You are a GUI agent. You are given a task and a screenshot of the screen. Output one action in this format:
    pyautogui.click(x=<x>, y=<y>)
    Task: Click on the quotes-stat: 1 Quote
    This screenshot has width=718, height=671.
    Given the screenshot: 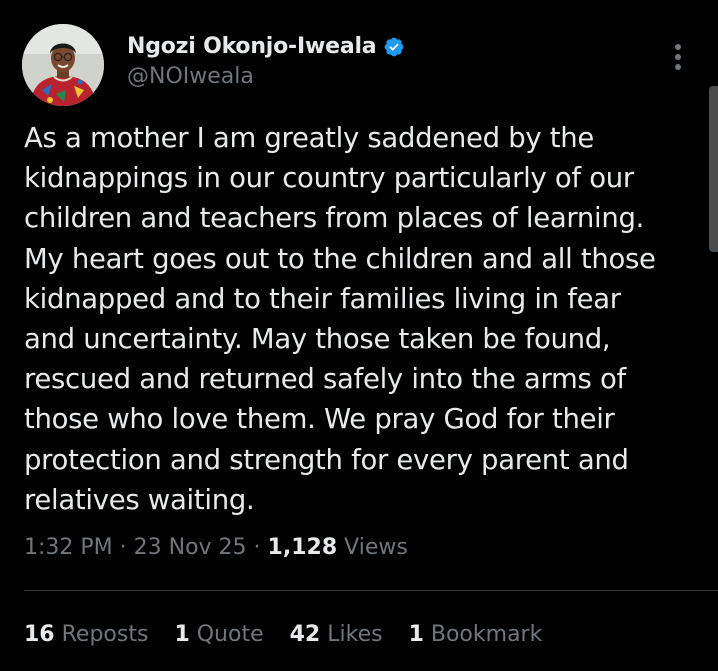 What is the action you would take?
    pyautogui.click(x=218, y=634)
    